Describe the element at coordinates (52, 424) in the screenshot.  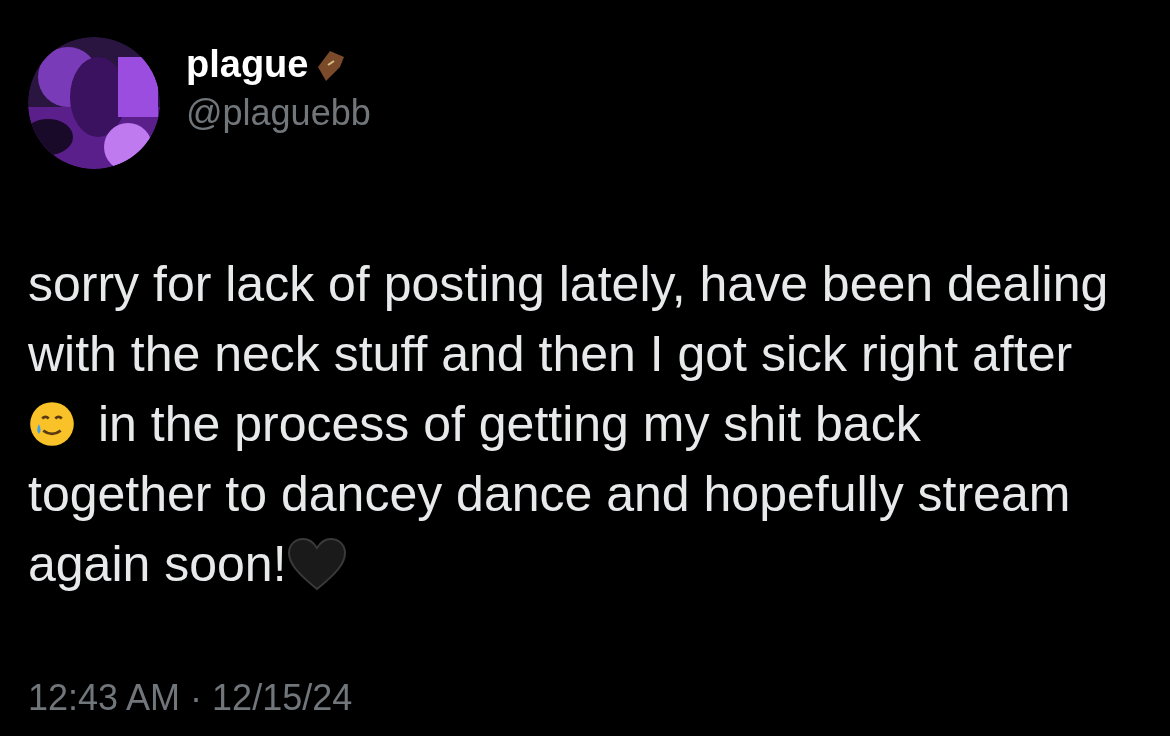
I see `smiling-face-with-tear-icon` at that location.